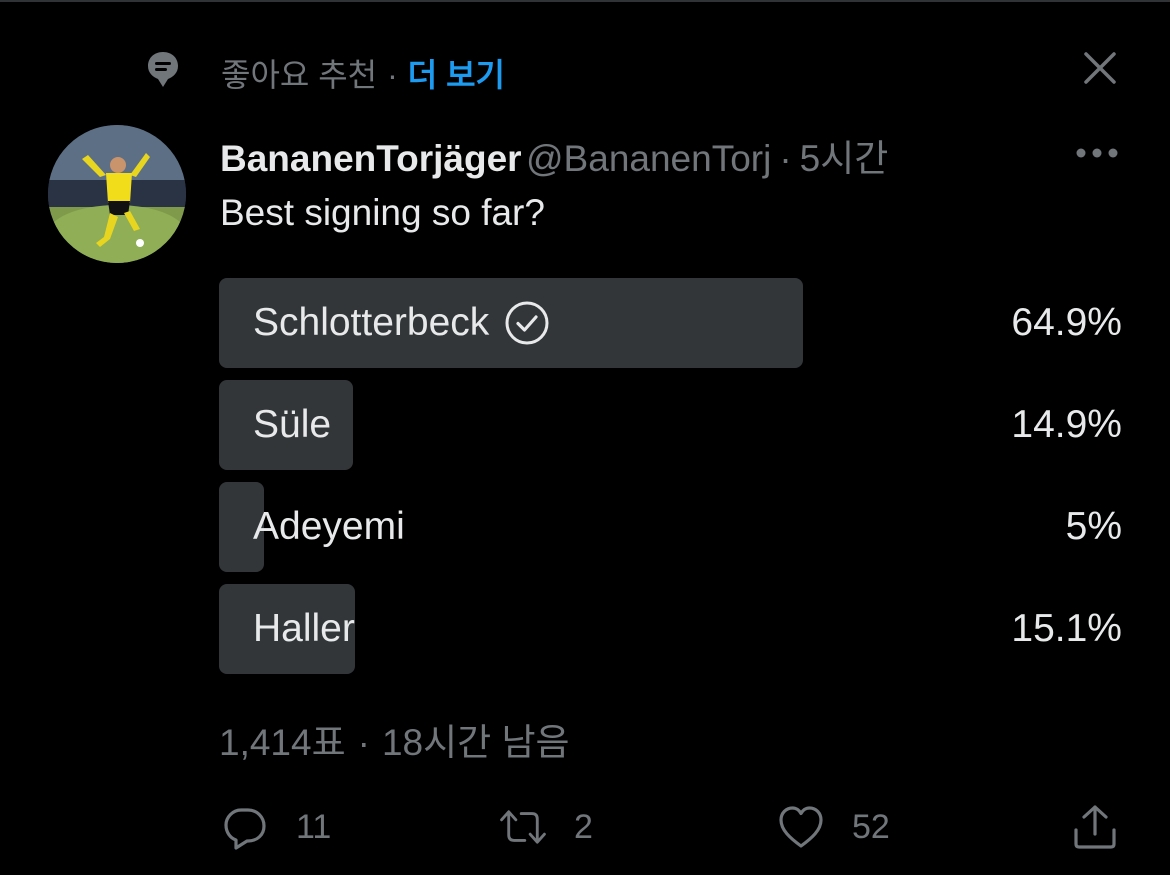 This screenshot has height=875, width=1170. I want to click on like-icon, so click(801, 827).